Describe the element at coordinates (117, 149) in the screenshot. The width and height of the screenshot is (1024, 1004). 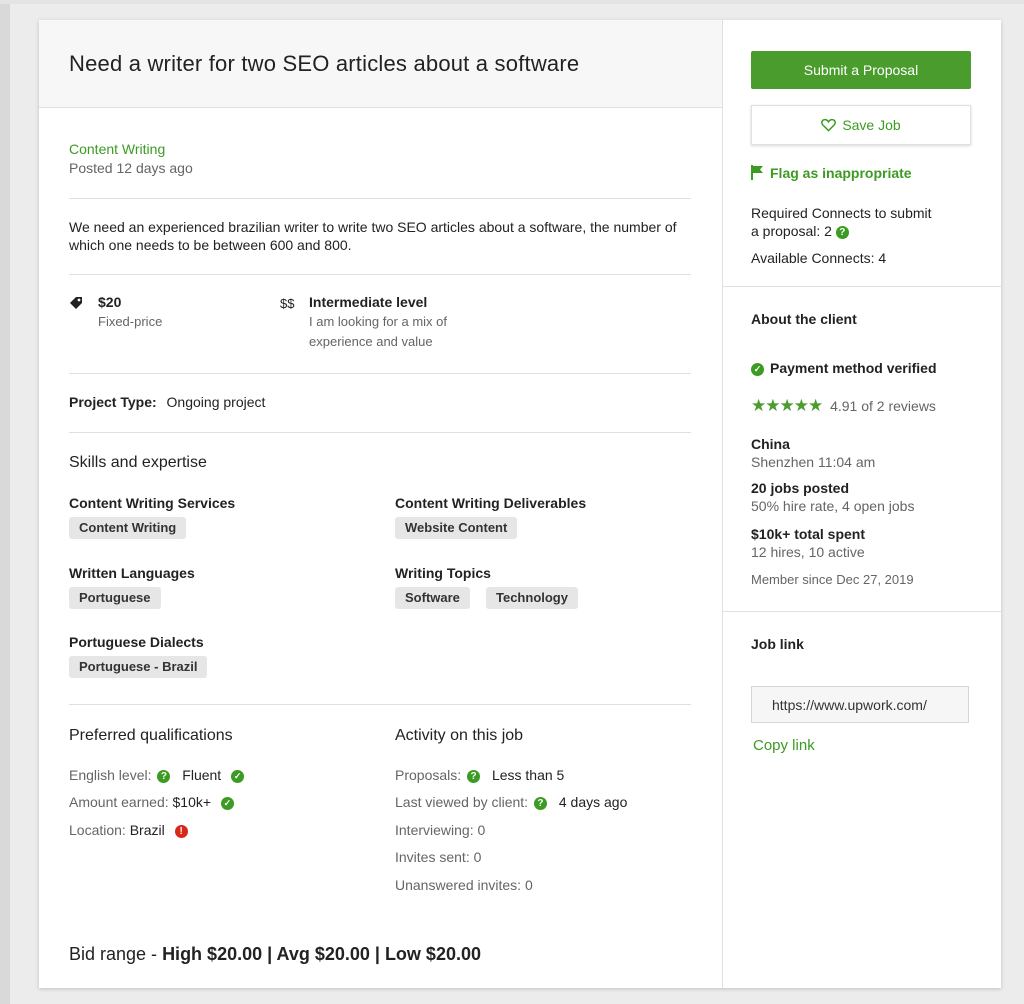
I see `job-category-link: Content Writing` at that location.